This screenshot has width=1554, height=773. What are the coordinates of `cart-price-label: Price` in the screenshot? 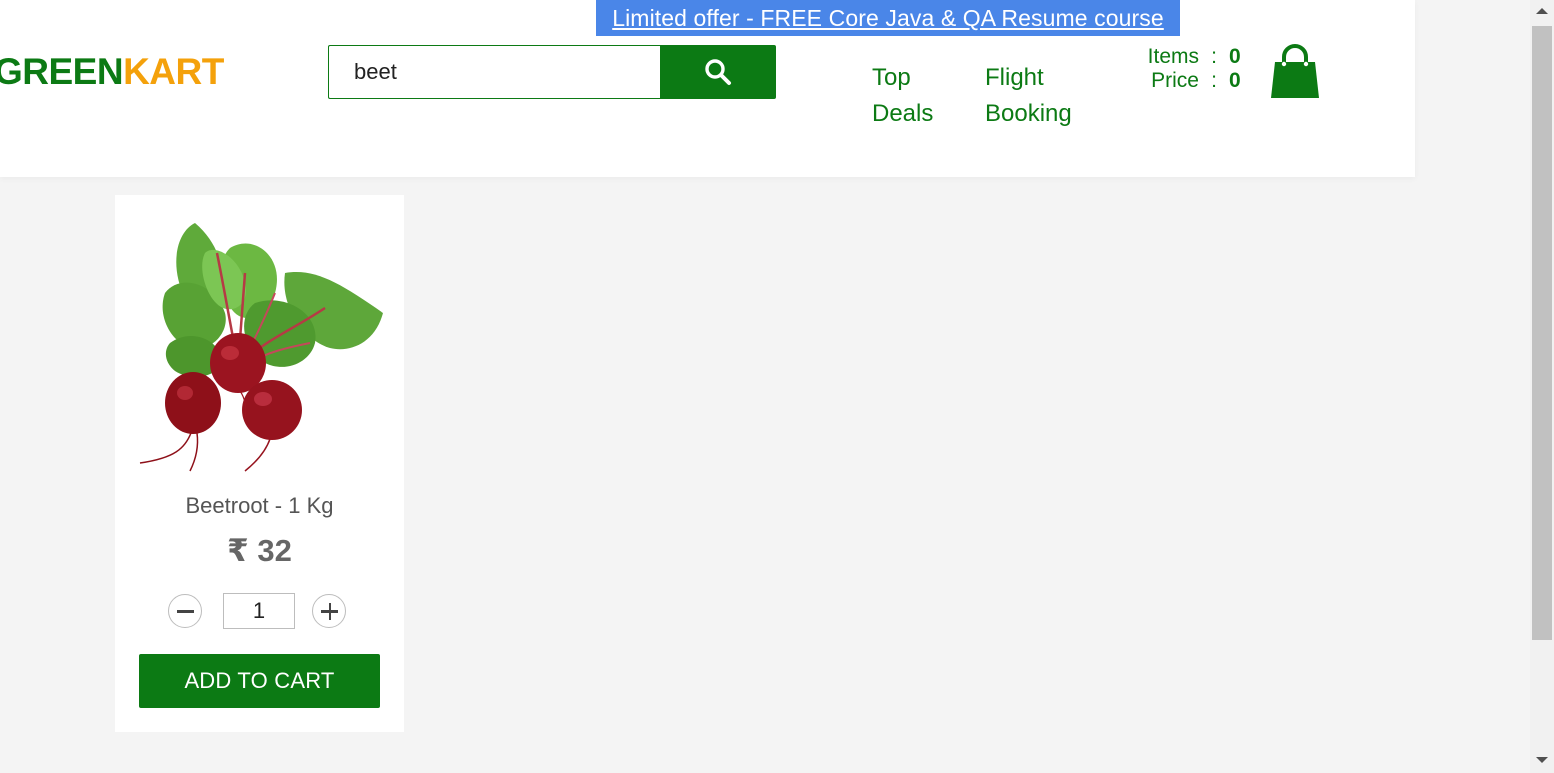 It's located at (1175, 80).